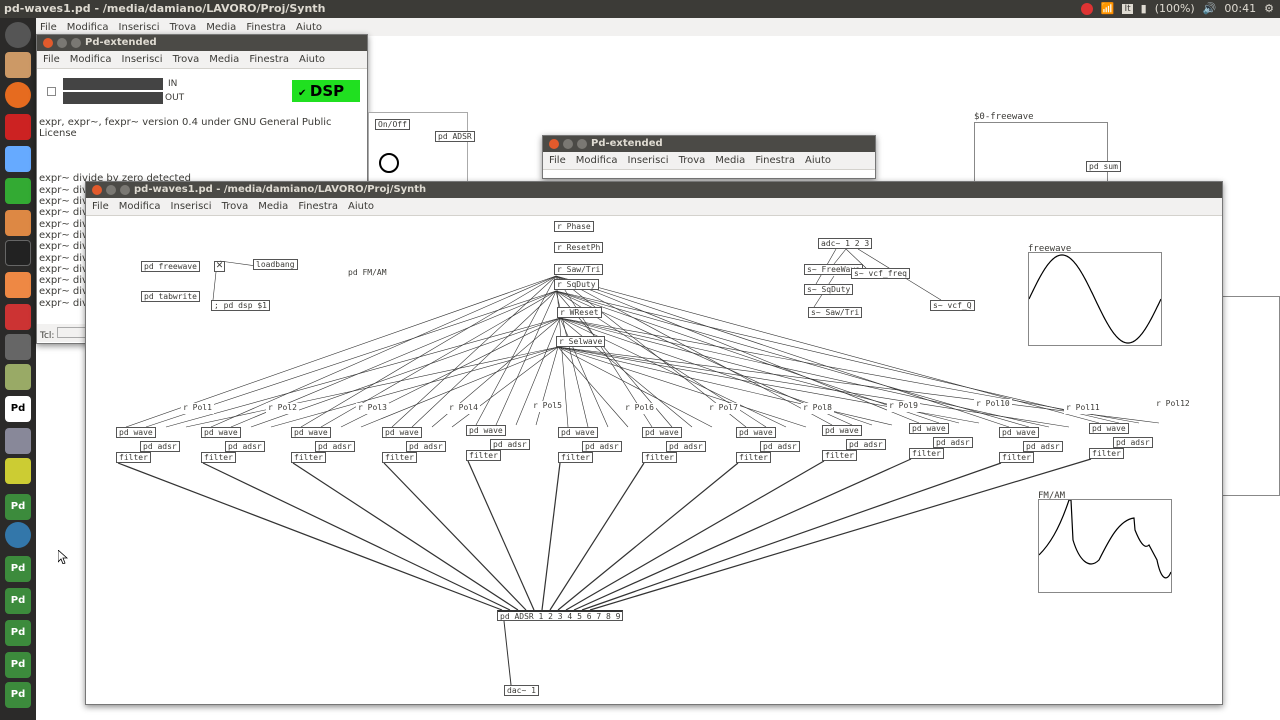 Image resolution: width=1280 pixels, height=720 pixels. Describe the element at coordinates (273, 206) in the screenshot. I see `menu-media: Media` at that location.